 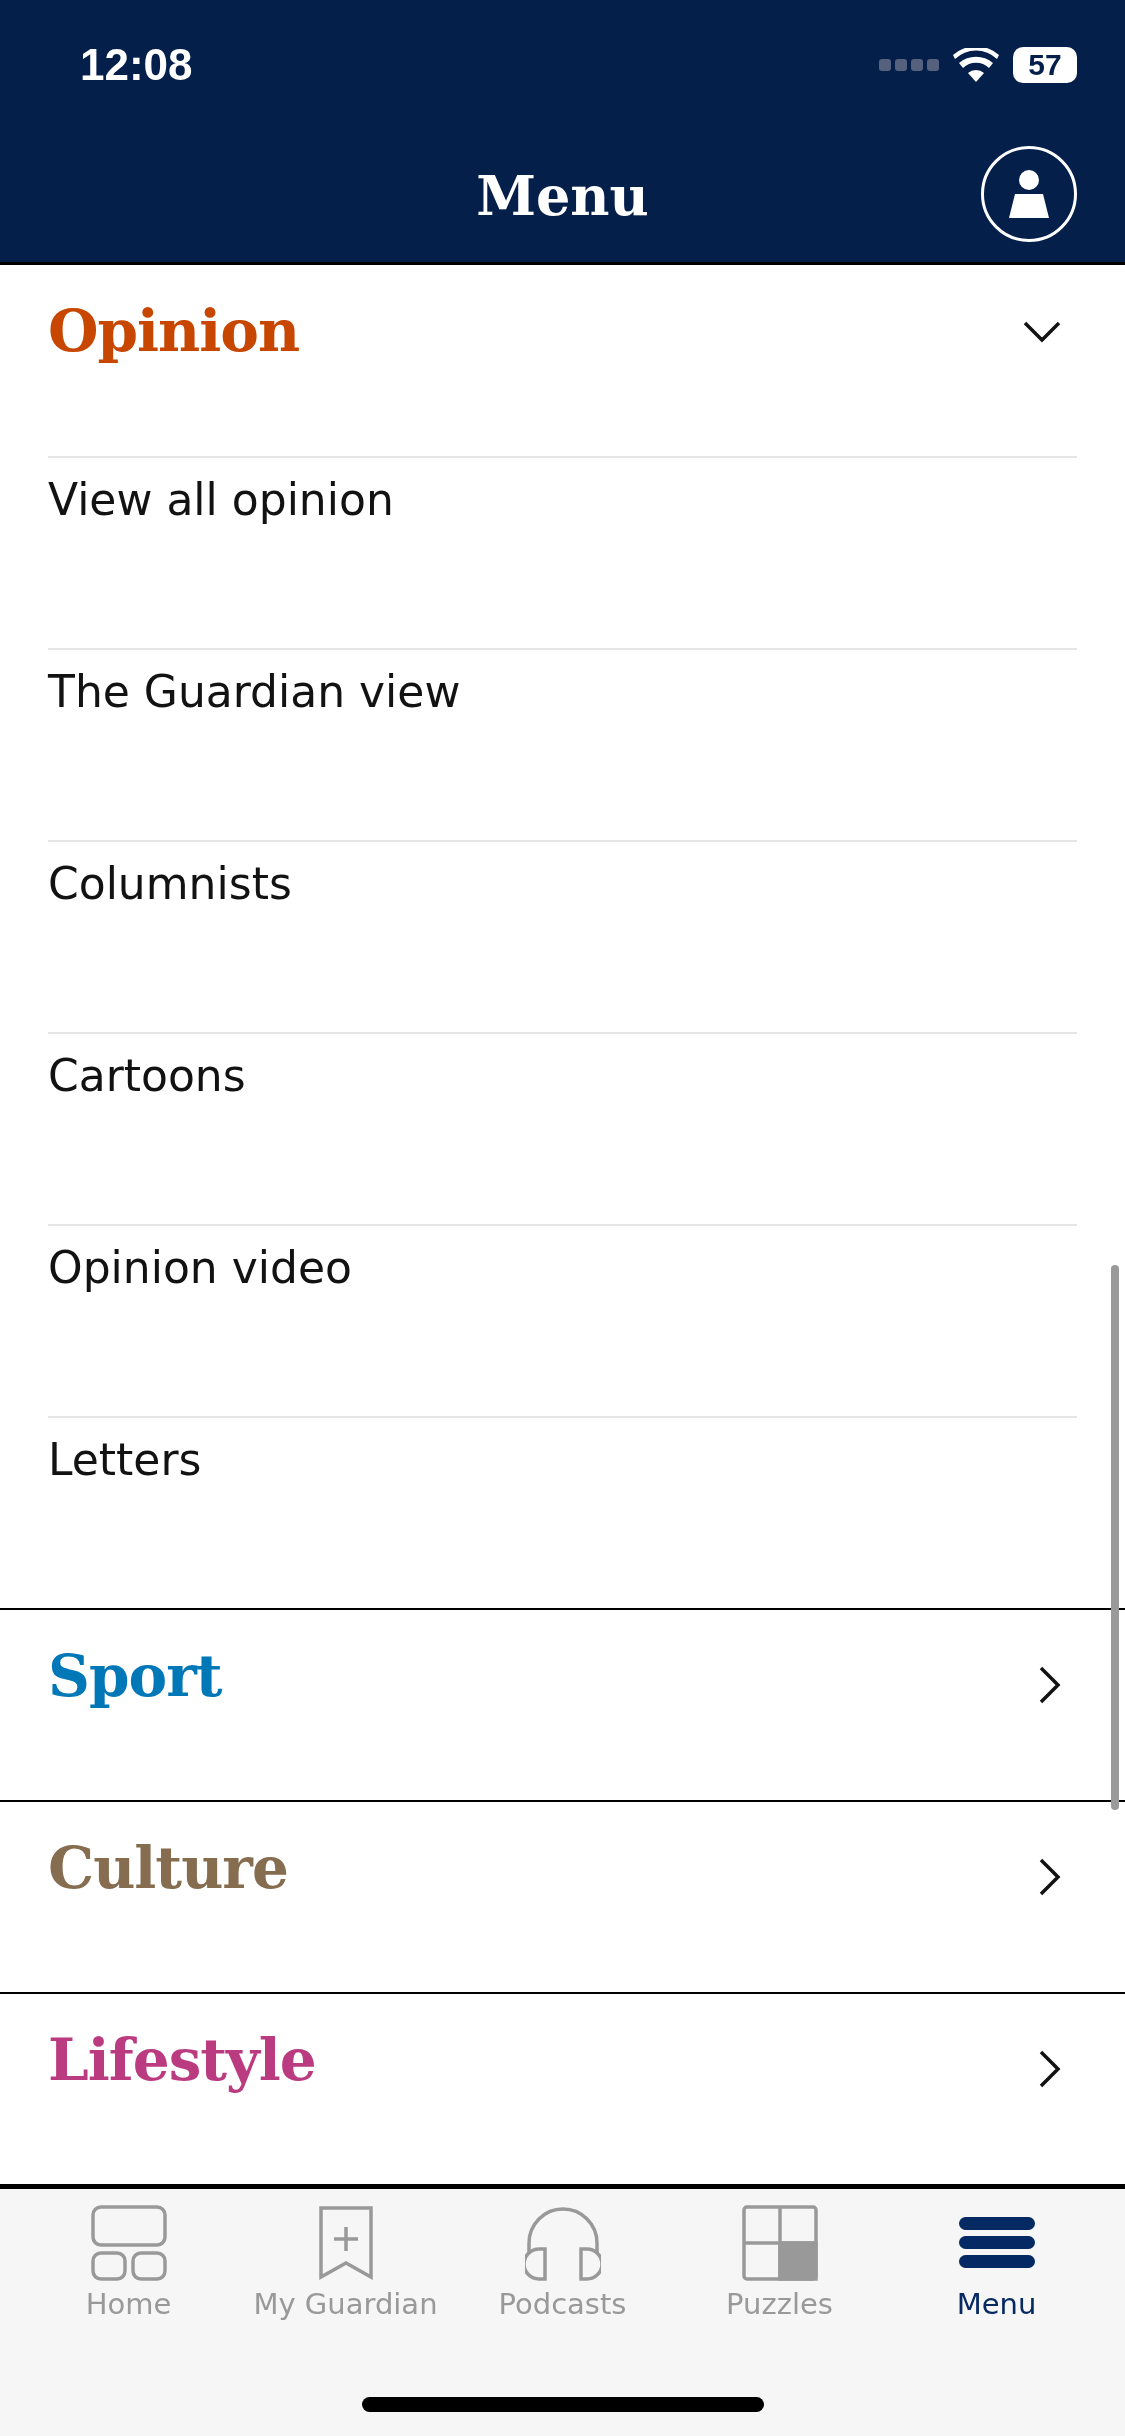 I want to click on profile-button, so click(x=1029, y=194).